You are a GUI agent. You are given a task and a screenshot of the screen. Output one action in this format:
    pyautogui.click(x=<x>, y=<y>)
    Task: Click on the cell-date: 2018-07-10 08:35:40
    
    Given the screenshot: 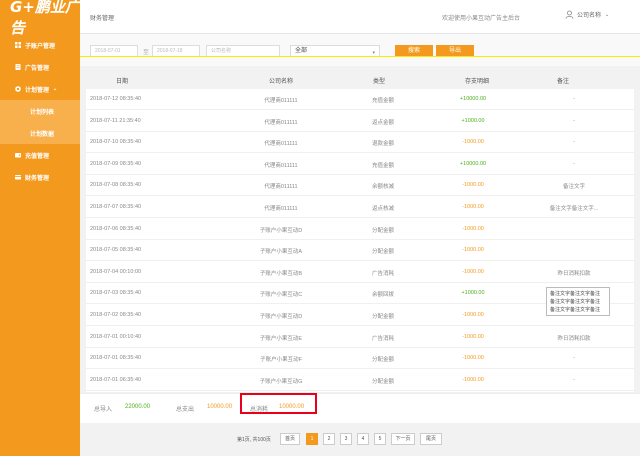 What is the action you would take?
    pyautogui.click(x=116, y=142)
    